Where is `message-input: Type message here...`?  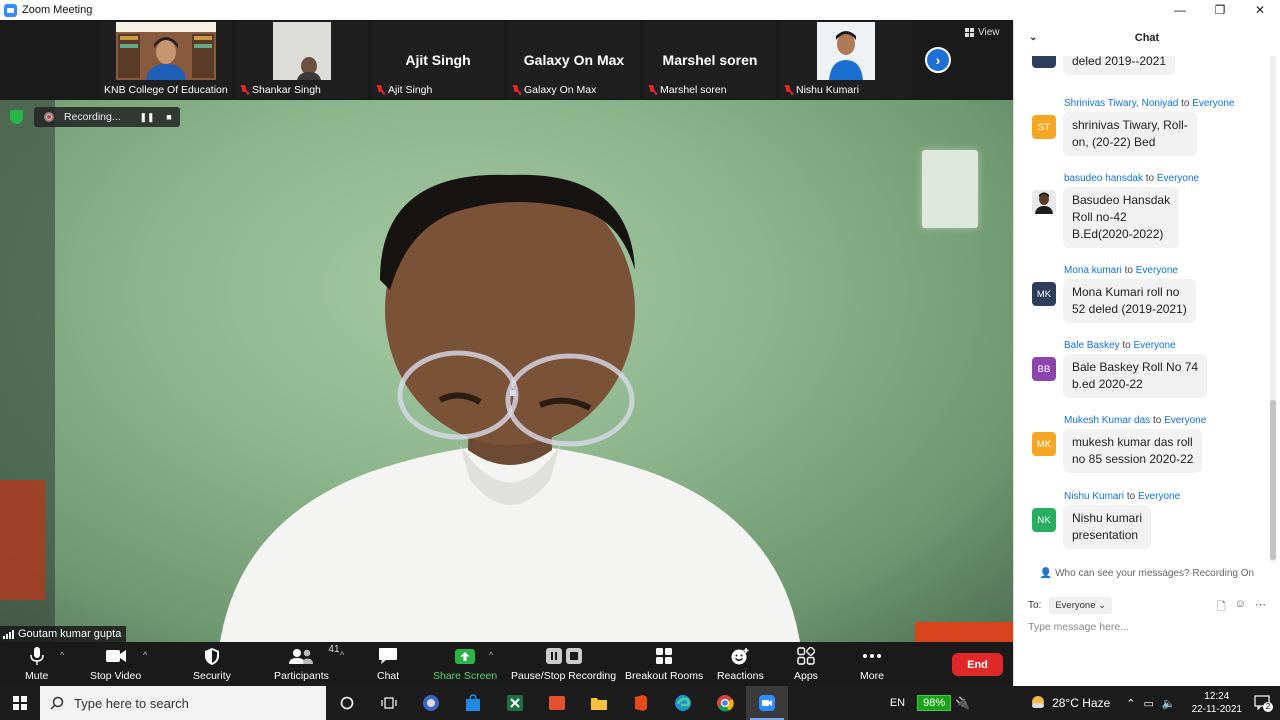
message-input: Type message here... is located at coordinates (1078, 627).